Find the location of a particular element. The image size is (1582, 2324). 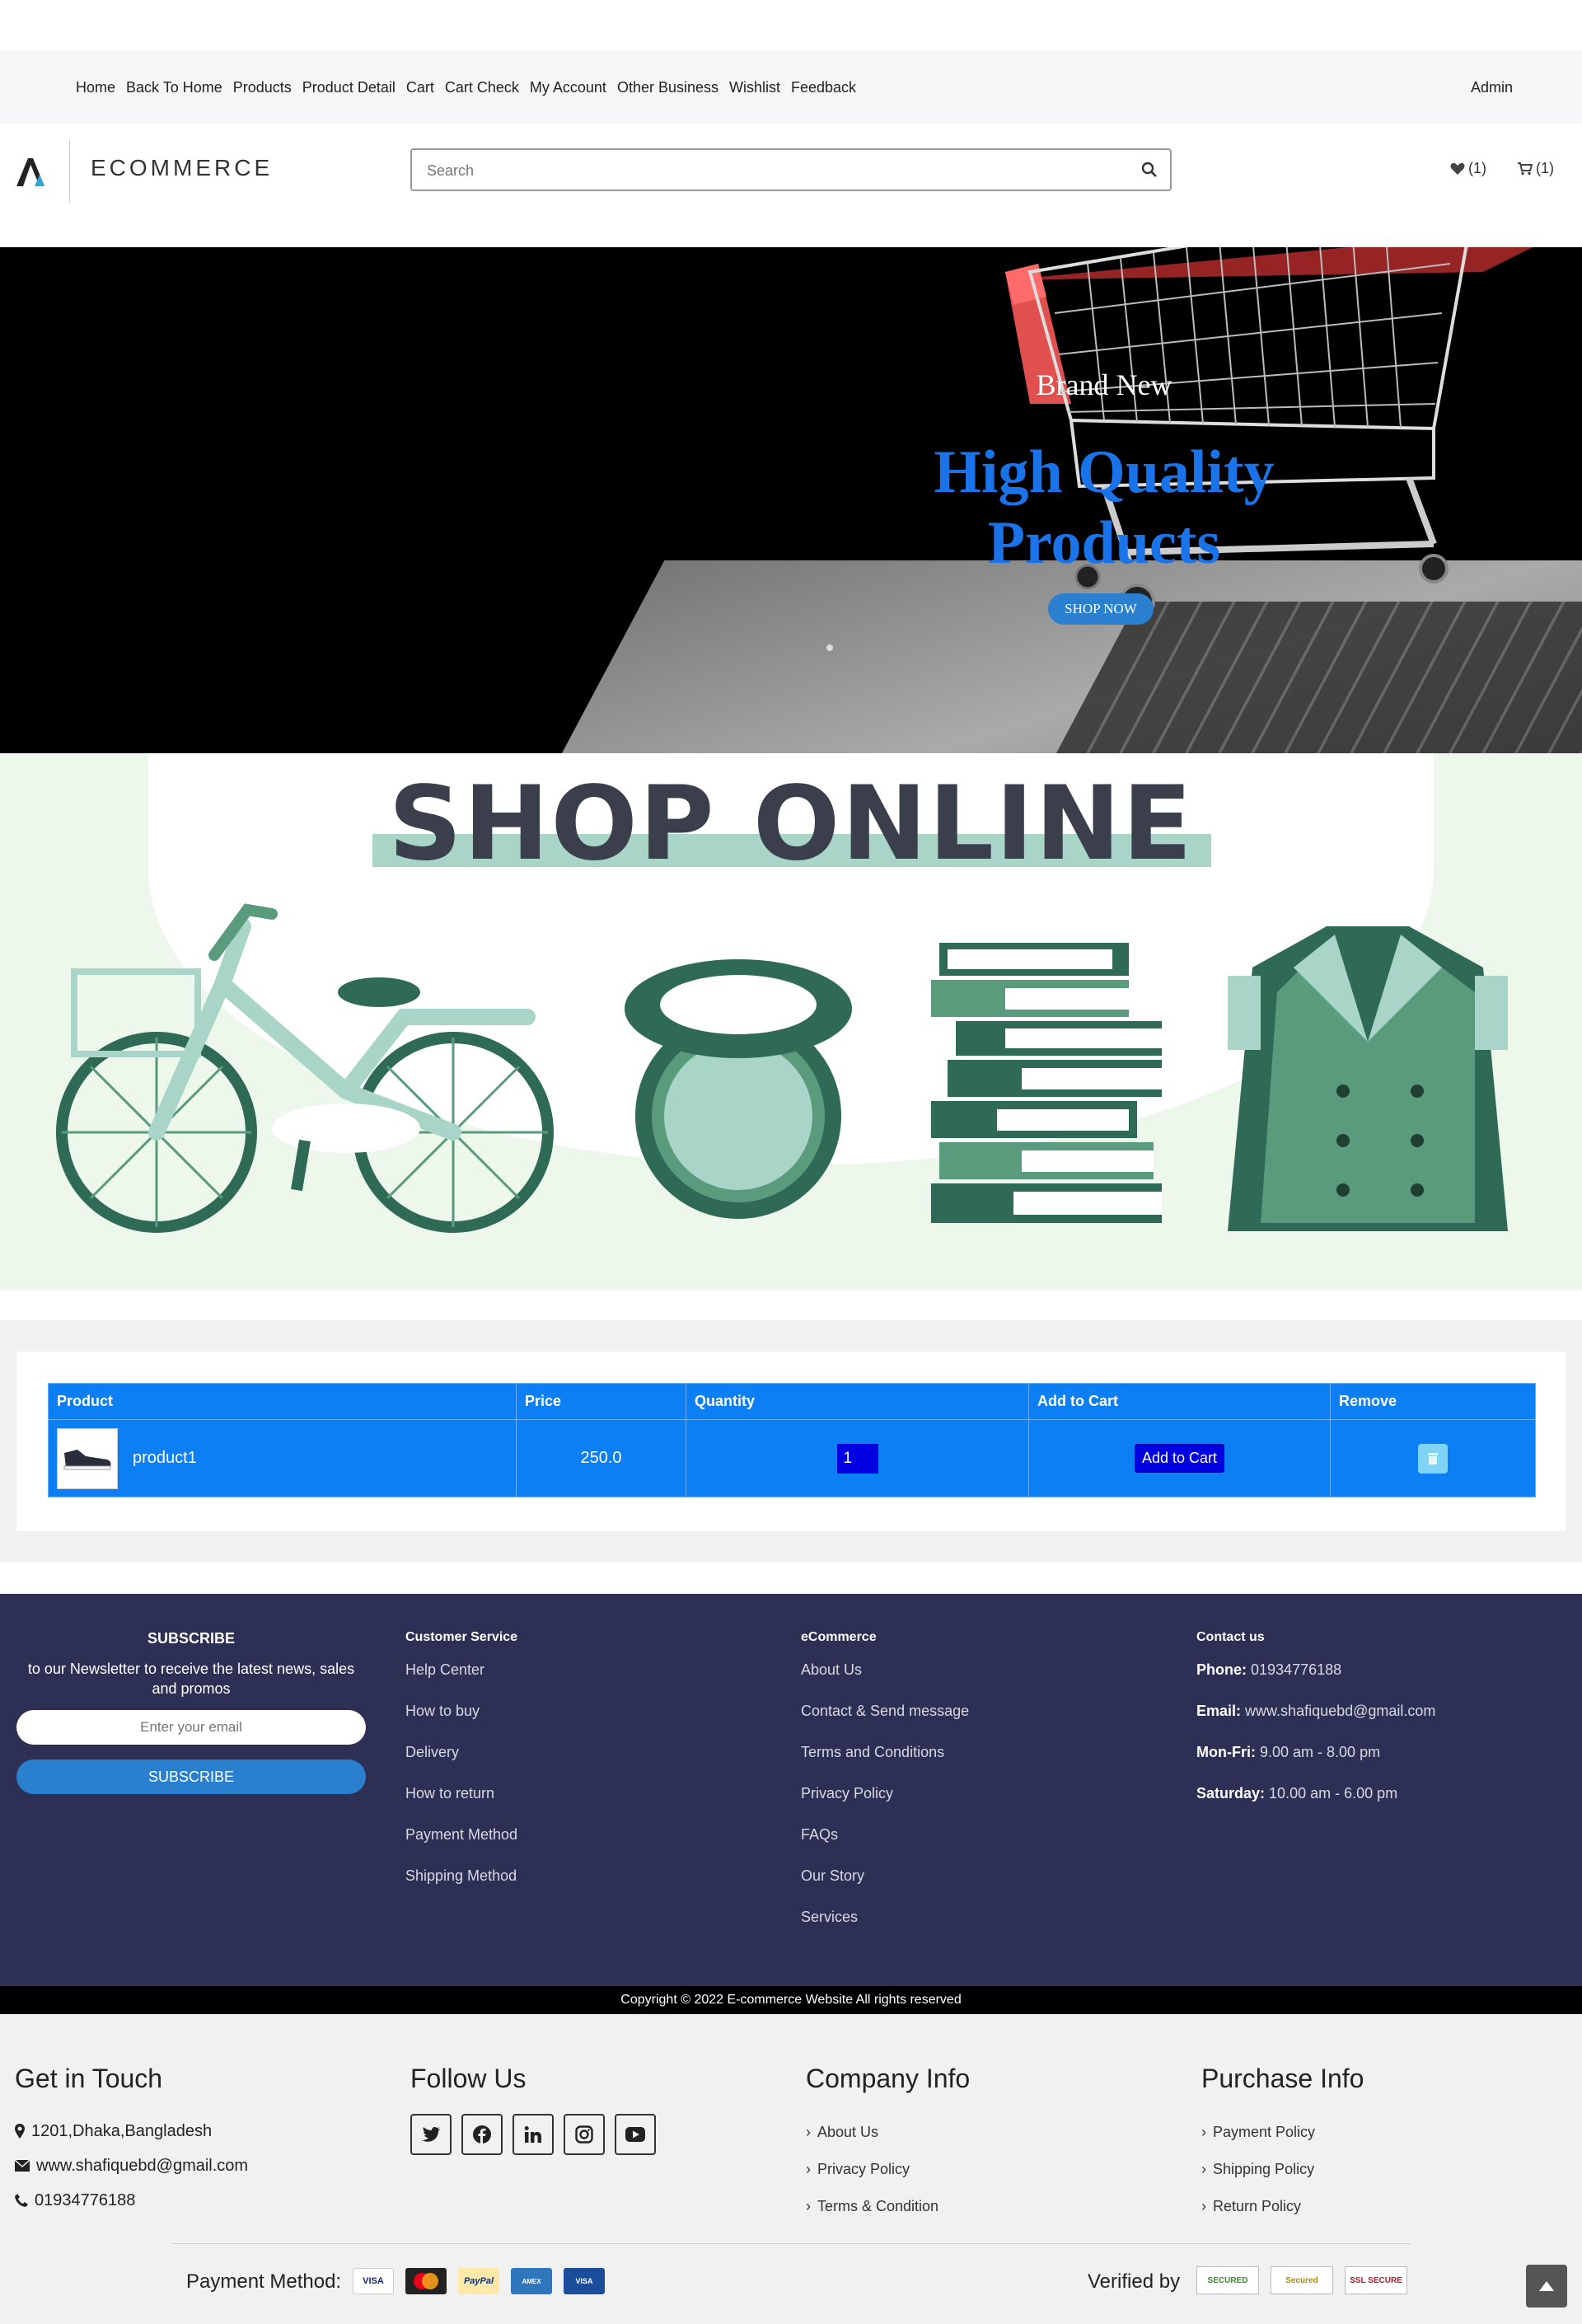

footer-link-services: Services is located at coordinates (885, 1929).